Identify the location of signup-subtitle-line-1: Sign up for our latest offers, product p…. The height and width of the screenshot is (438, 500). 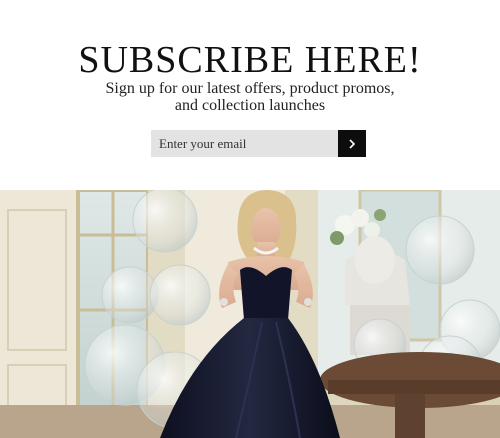
(250, 88).